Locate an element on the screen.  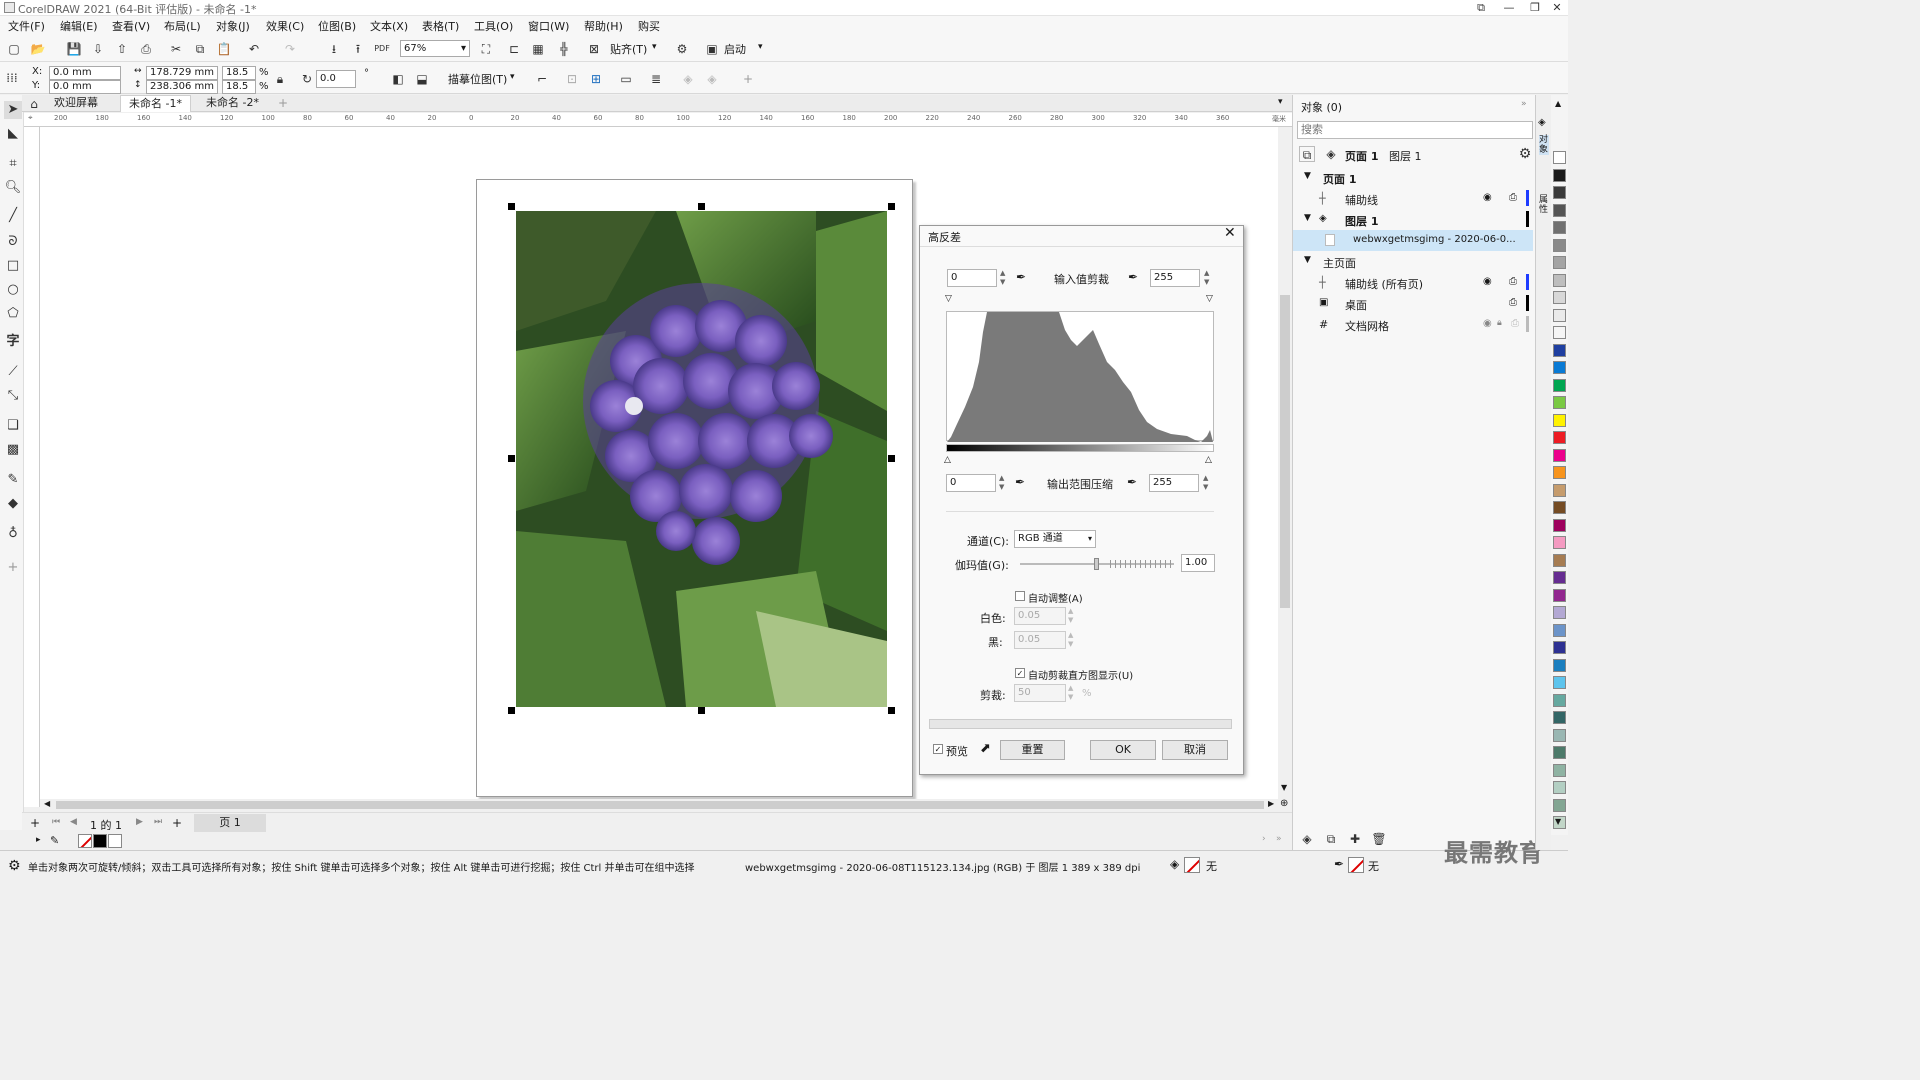
width-field: 178.729 mm is located at coordinates (182, 73).